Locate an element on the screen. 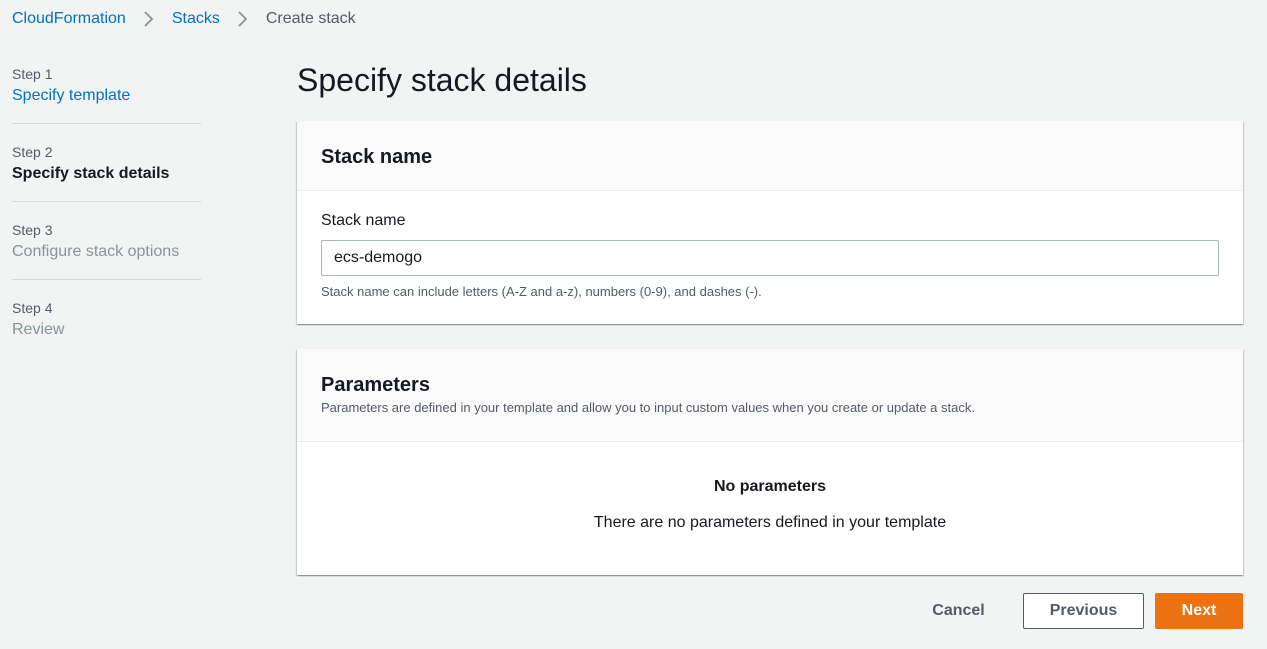 The width and height of the screenshot is (1267, 649). wizard-step-2: Step 2 Specify stack details is located at coordinates (106, 172).